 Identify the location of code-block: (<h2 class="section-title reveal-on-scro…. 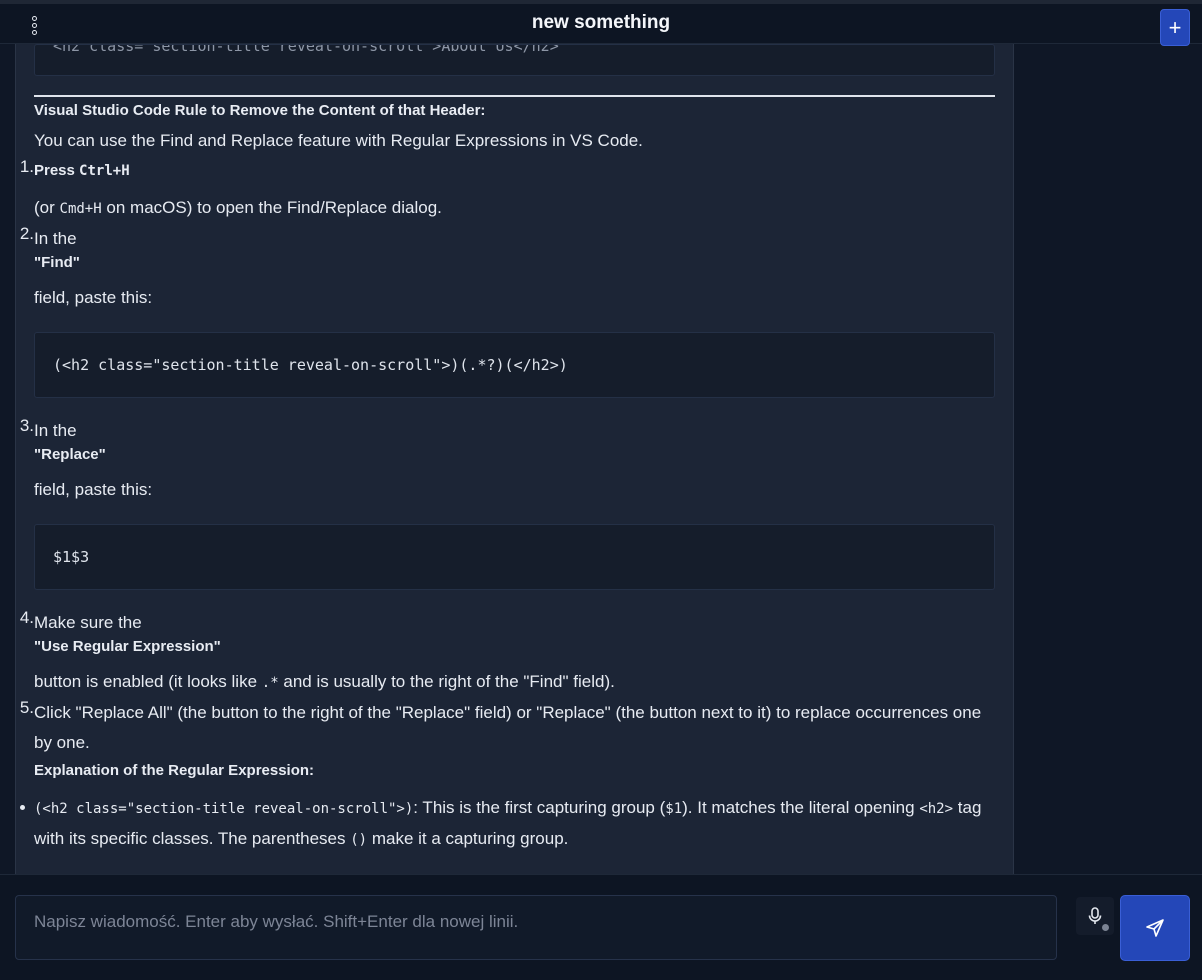
(514, 365).